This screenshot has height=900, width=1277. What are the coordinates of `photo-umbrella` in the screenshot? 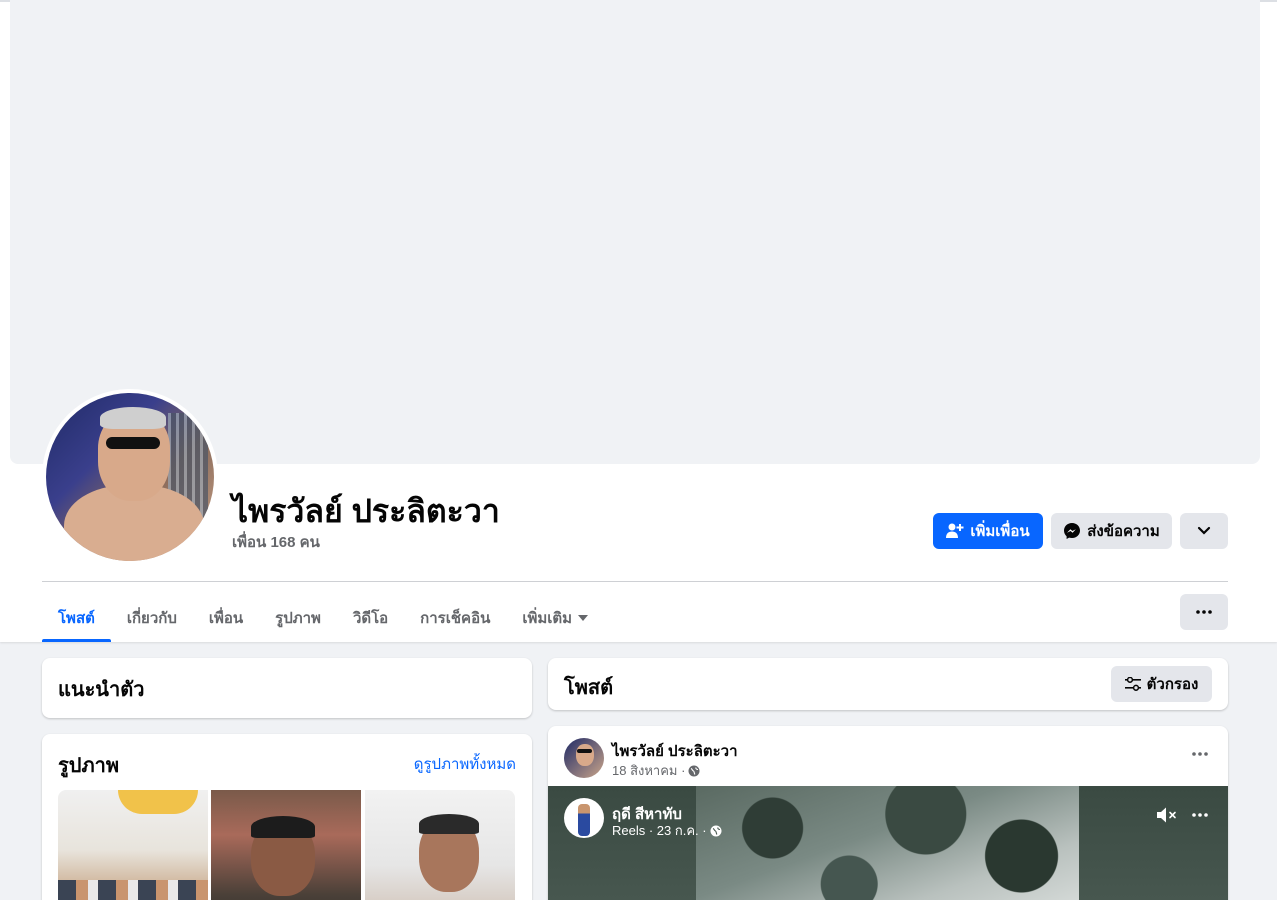 It's located at (158, 802).